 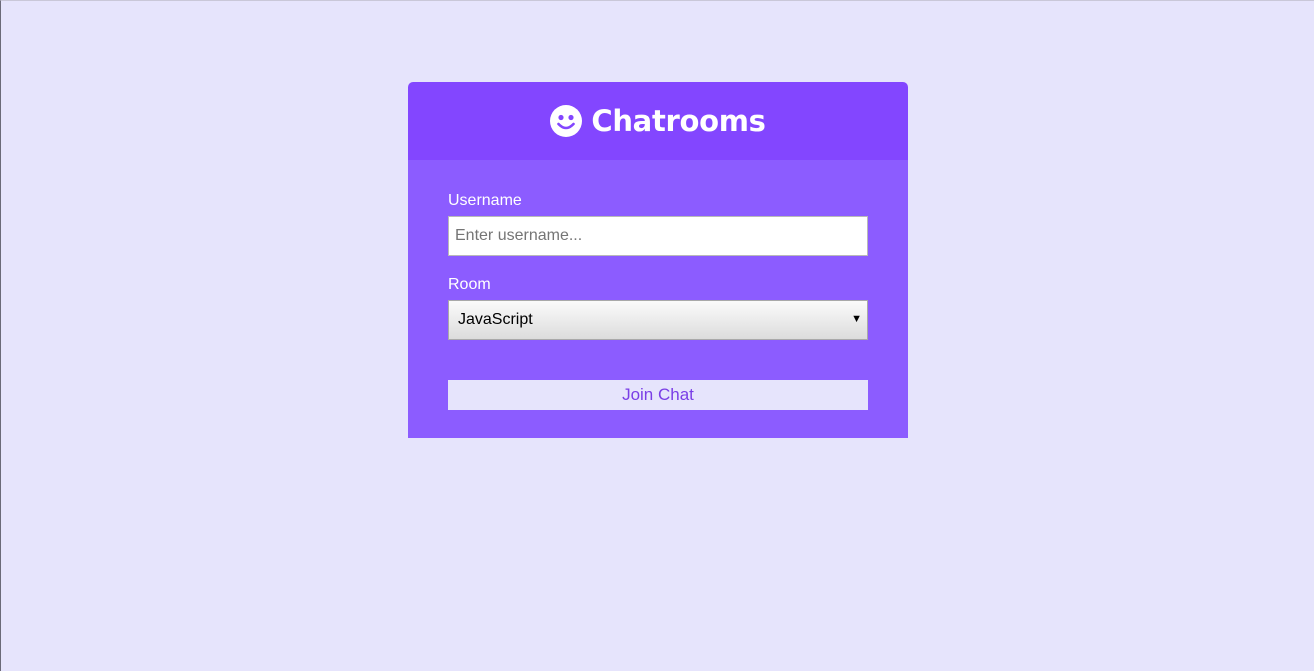 What do you see at coordinates (495, 319) in the screenshot?
I see `room-select-value: JavaScript` at bounding box center [495, 319].